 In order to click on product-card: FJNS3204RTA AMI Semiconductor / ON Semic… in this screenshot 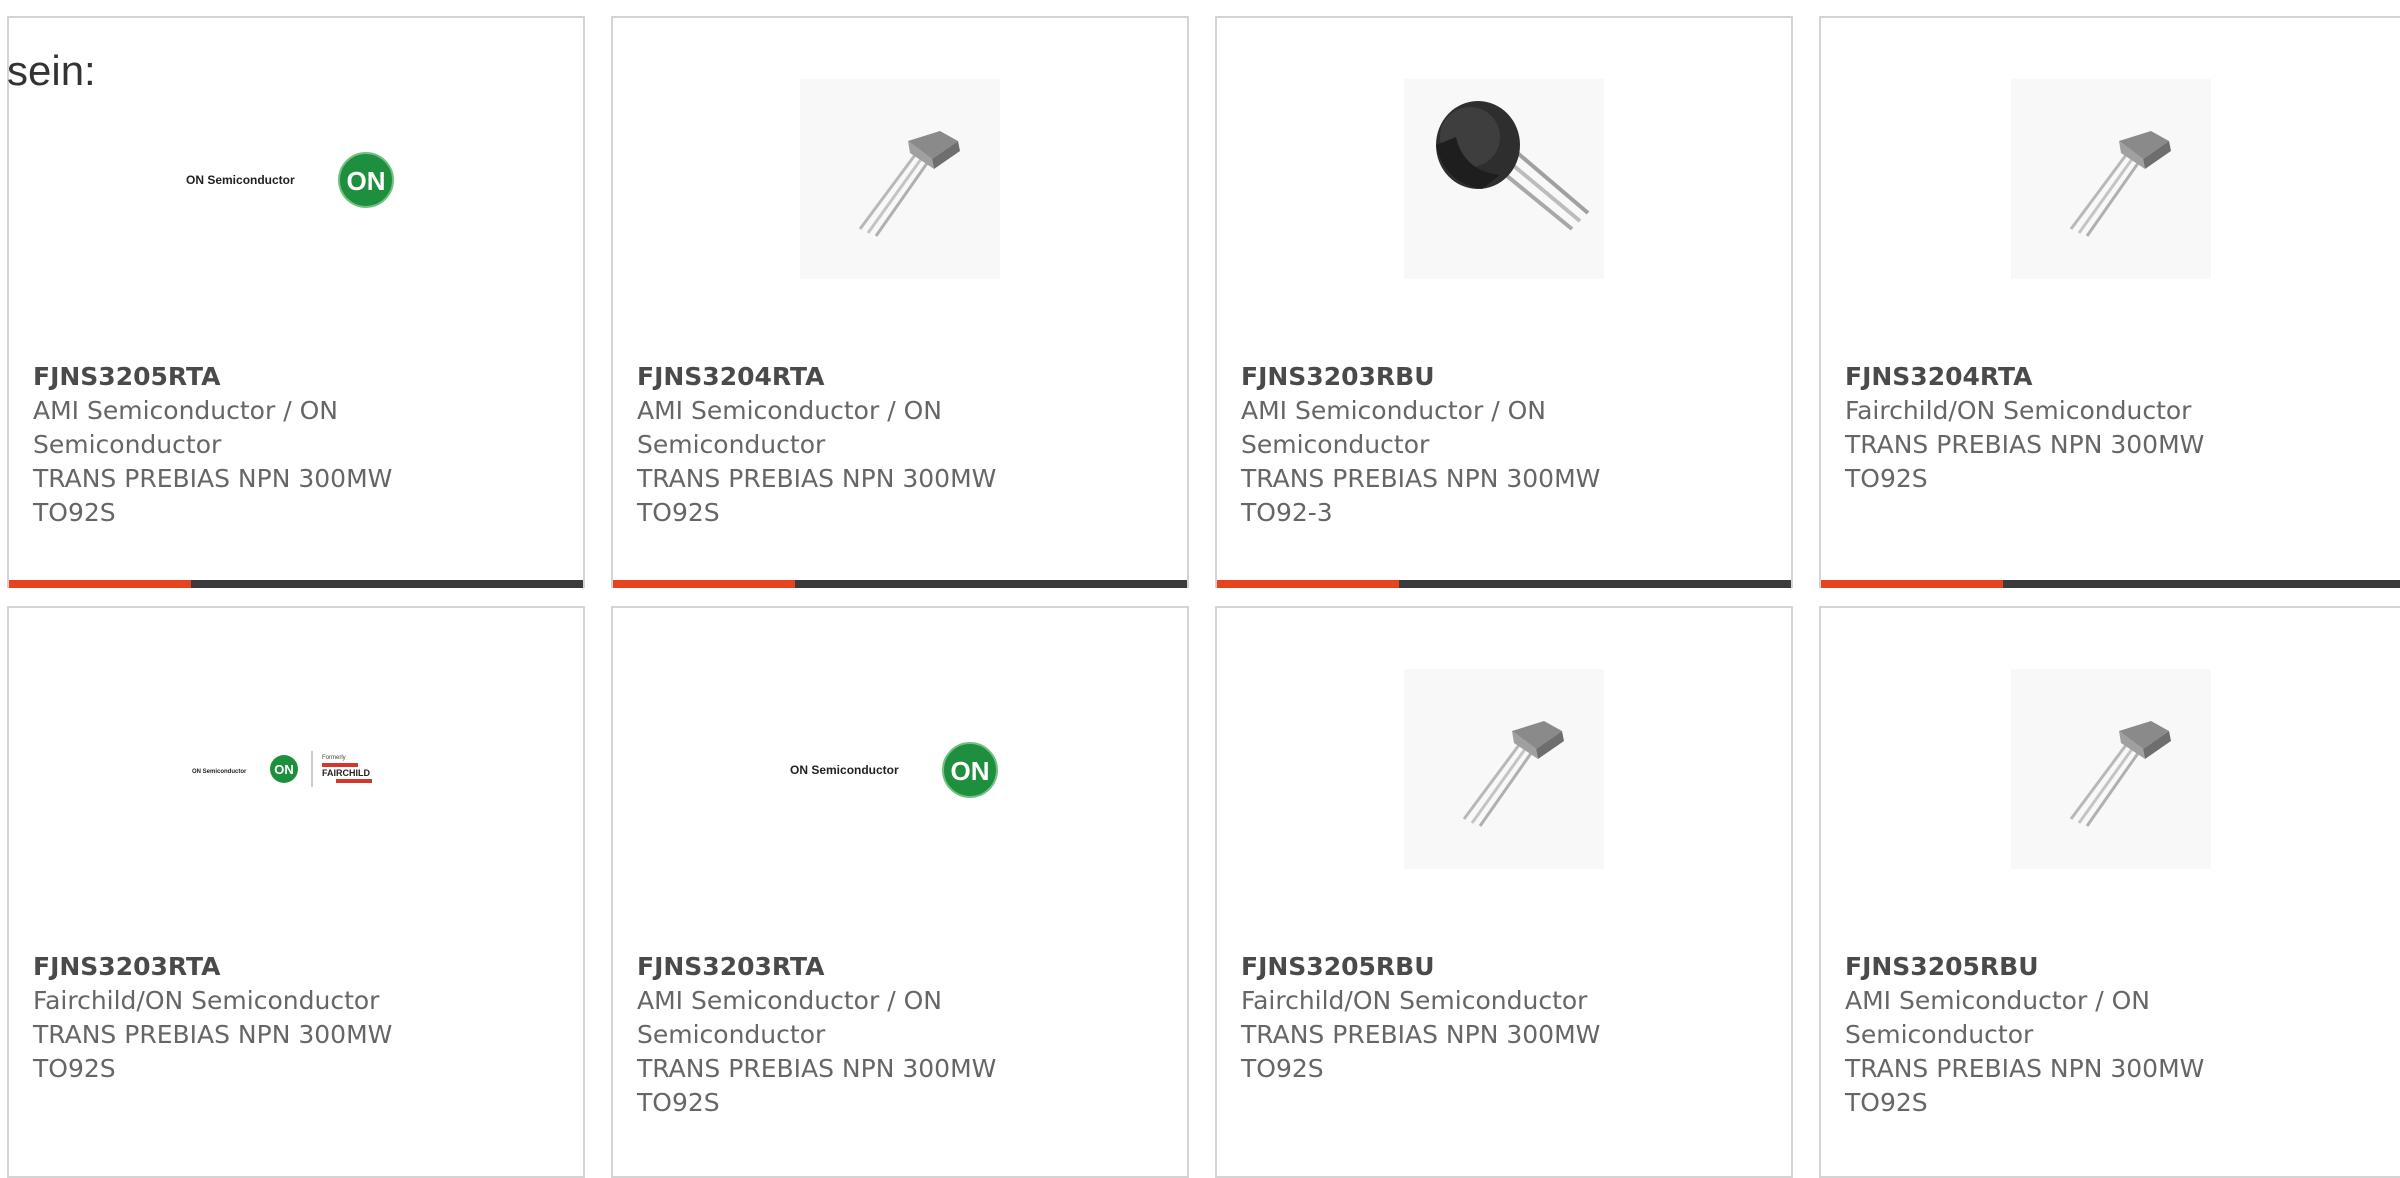, I will do `click(900, 302)`.